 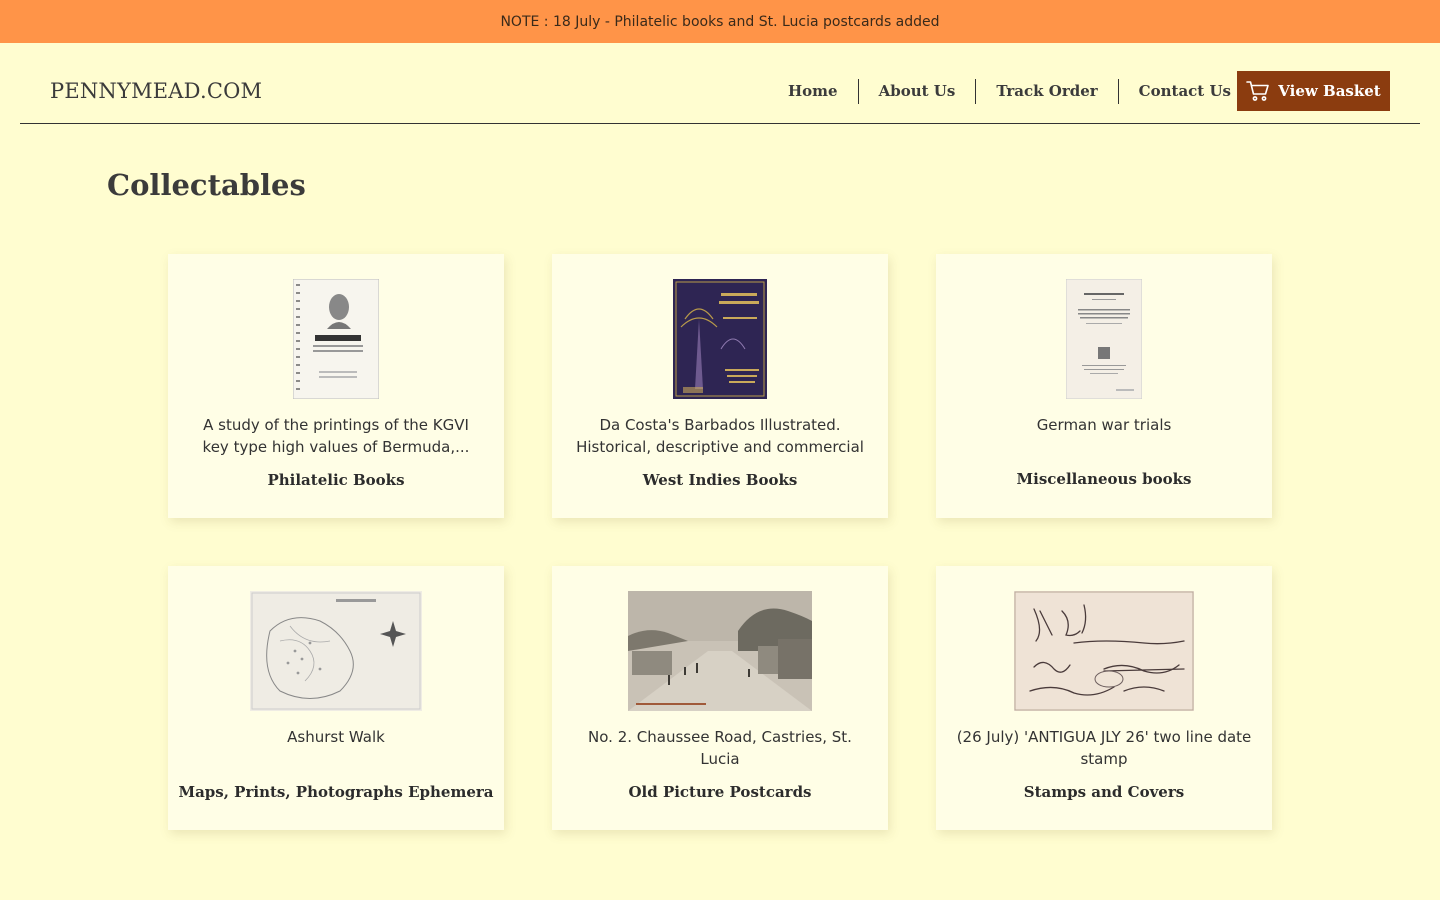 I want to click on view-basket-button: View Basket, so click(x=1313, y=91).